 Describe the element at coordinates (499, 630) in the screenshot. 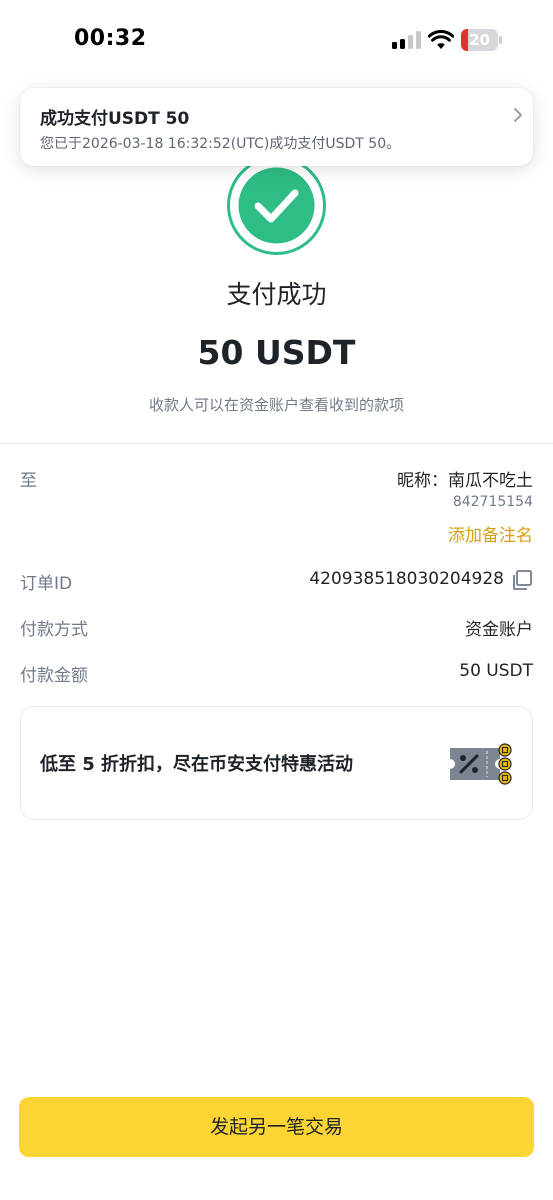

I see `payment-method-value: 资金账户` at that location.